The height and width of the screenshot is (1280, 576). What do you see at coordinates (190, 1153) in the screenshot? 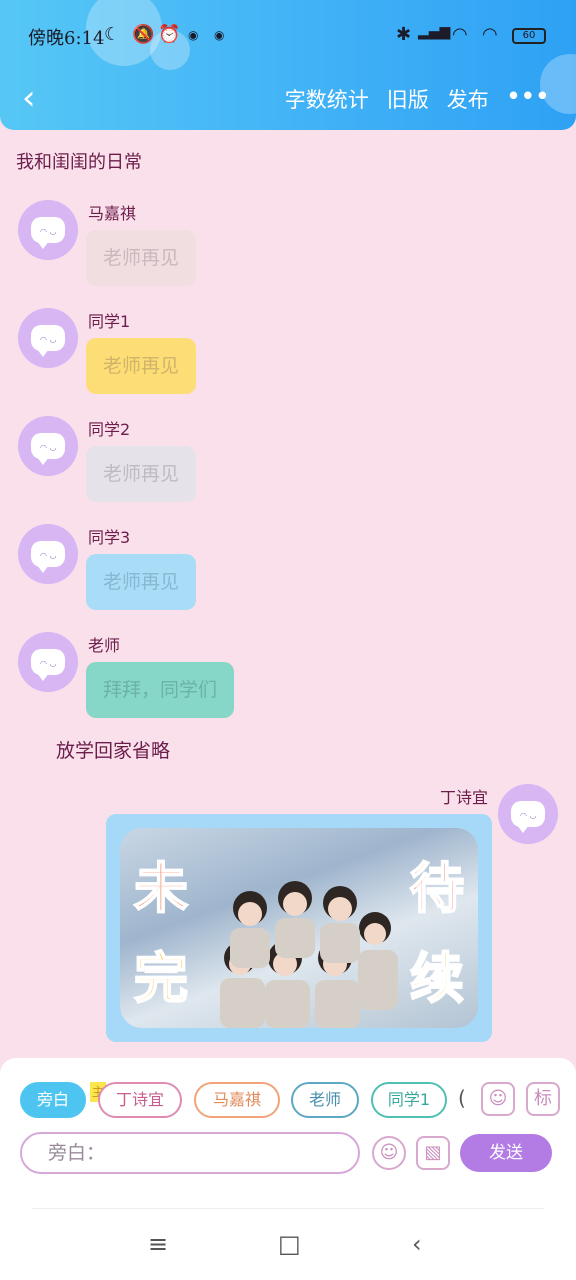
I see `message-input: 旁白：` at bounding box center [190, 1153].